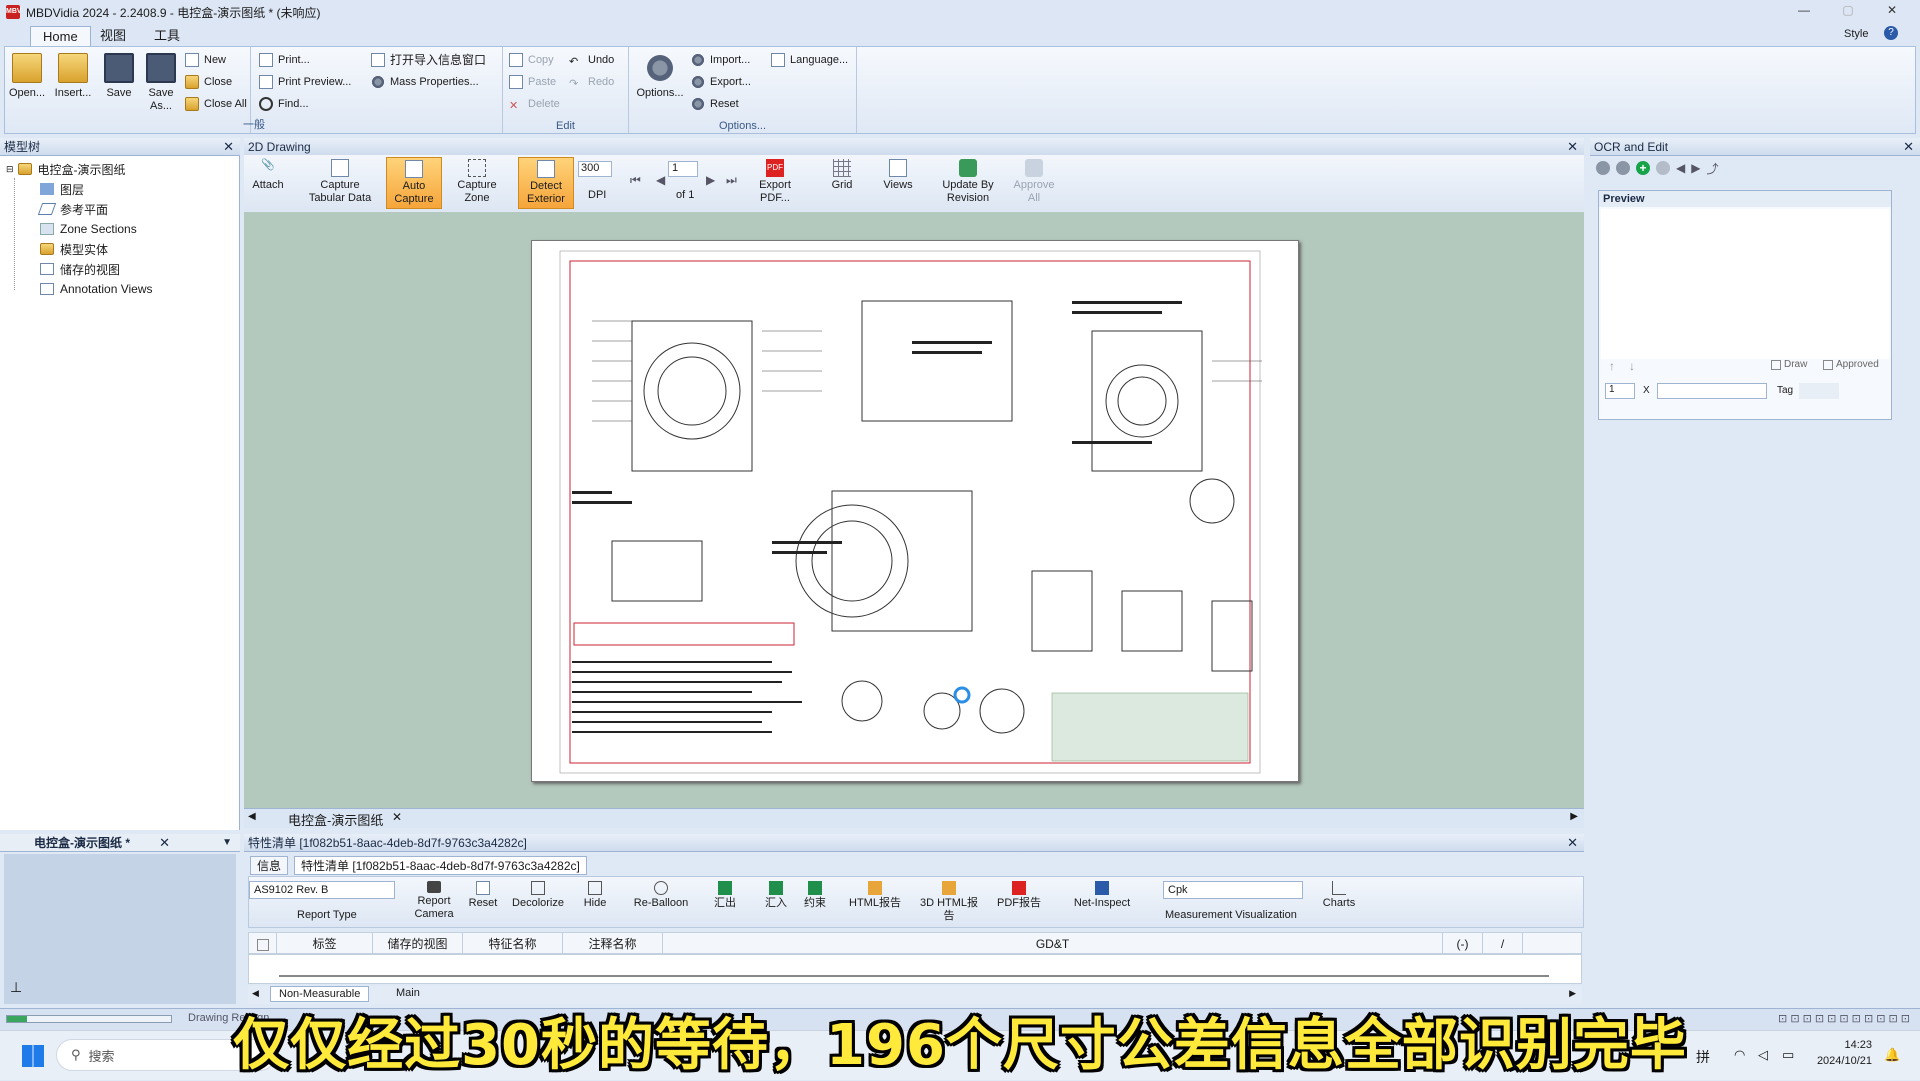 Image resolution: width=1920 pixels, height=1081 pixels. What do you see at coordinates (428, 60) in the screenshot?
I see `open-import-info-button: 打开导入信息窗口` at bounding box center [428, 60].